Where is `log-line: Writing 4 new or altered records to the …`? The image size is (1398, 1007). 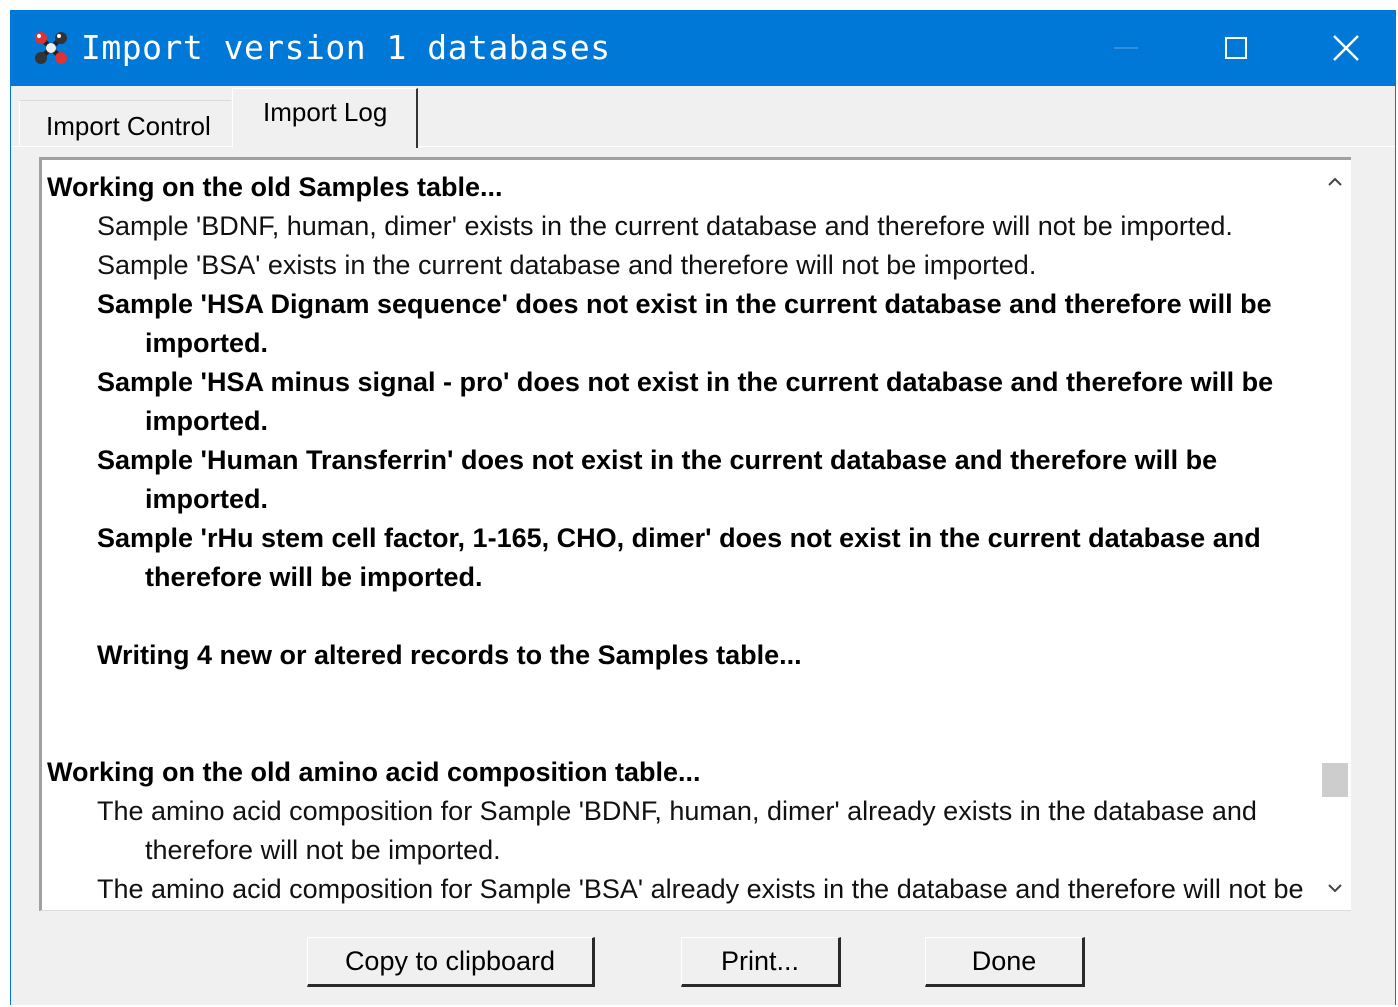
log-line: Writing 4 new or altered records to the … is located at coordinates (449, 655).